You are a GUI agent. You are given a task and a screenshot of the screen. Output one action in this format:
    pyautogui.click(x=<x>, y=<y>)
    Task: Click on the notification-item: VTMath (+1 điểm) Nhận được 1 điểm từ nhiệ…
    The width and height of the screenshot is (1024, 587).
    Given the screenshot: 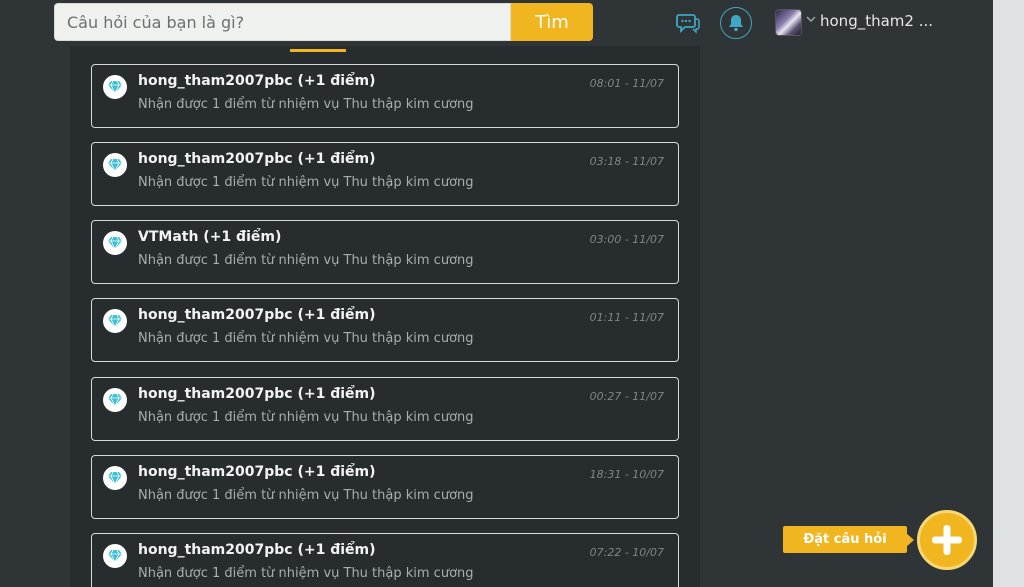 What is the action you would take?
    pyautogui.click(x=385, y=252)
    